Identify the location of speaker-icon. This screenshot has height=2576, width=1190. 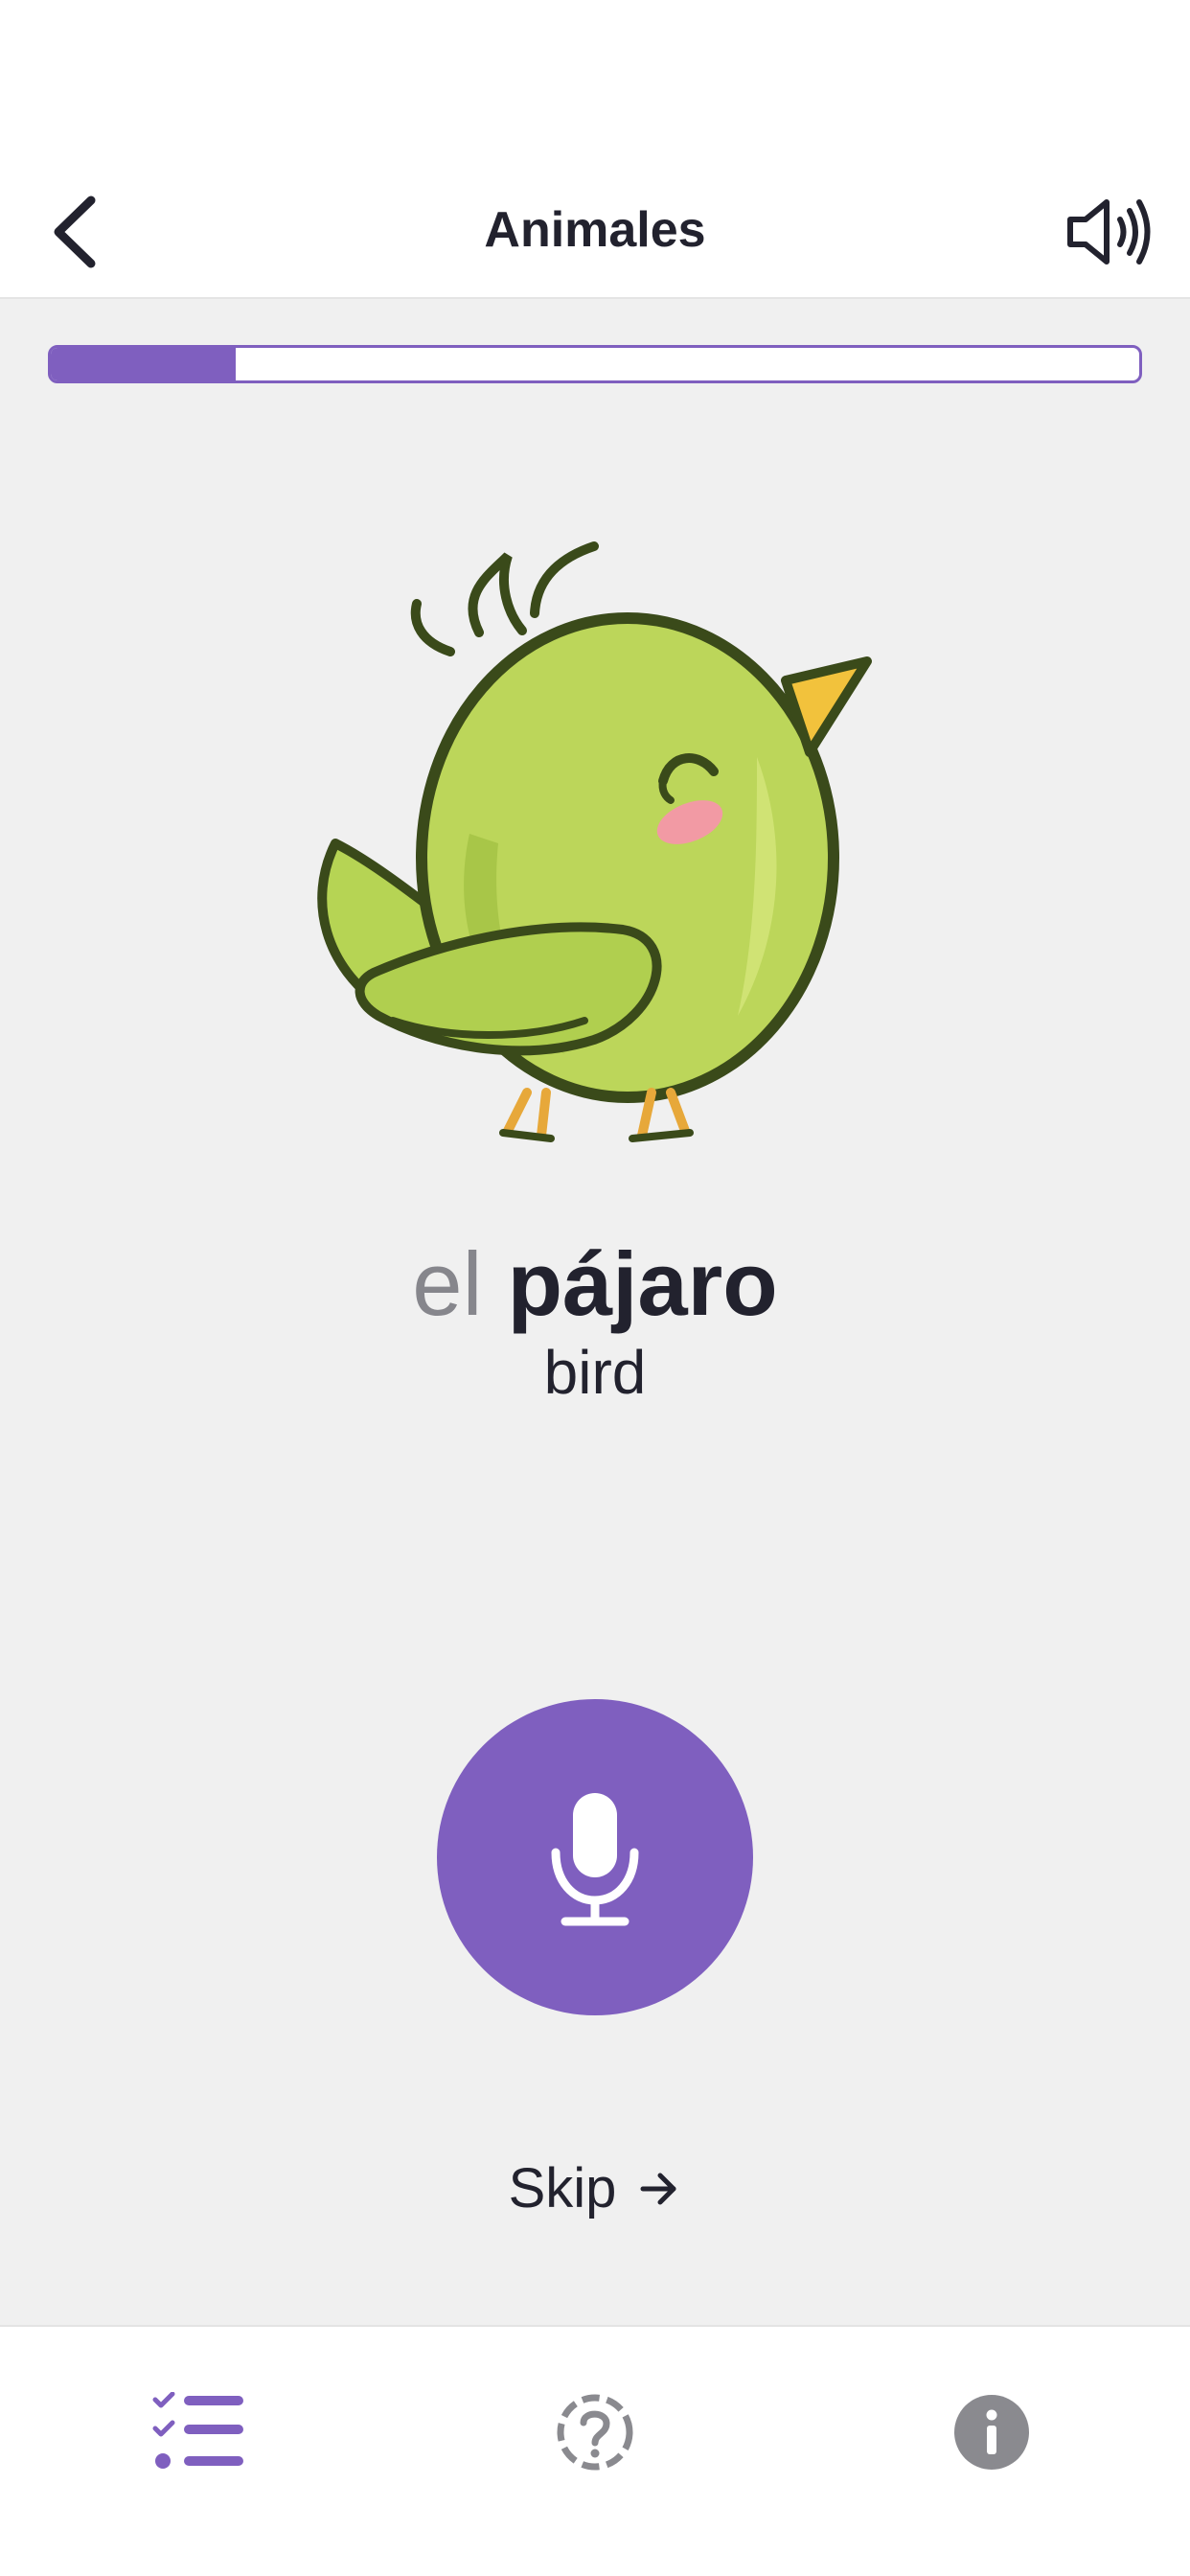
(1109, 231).